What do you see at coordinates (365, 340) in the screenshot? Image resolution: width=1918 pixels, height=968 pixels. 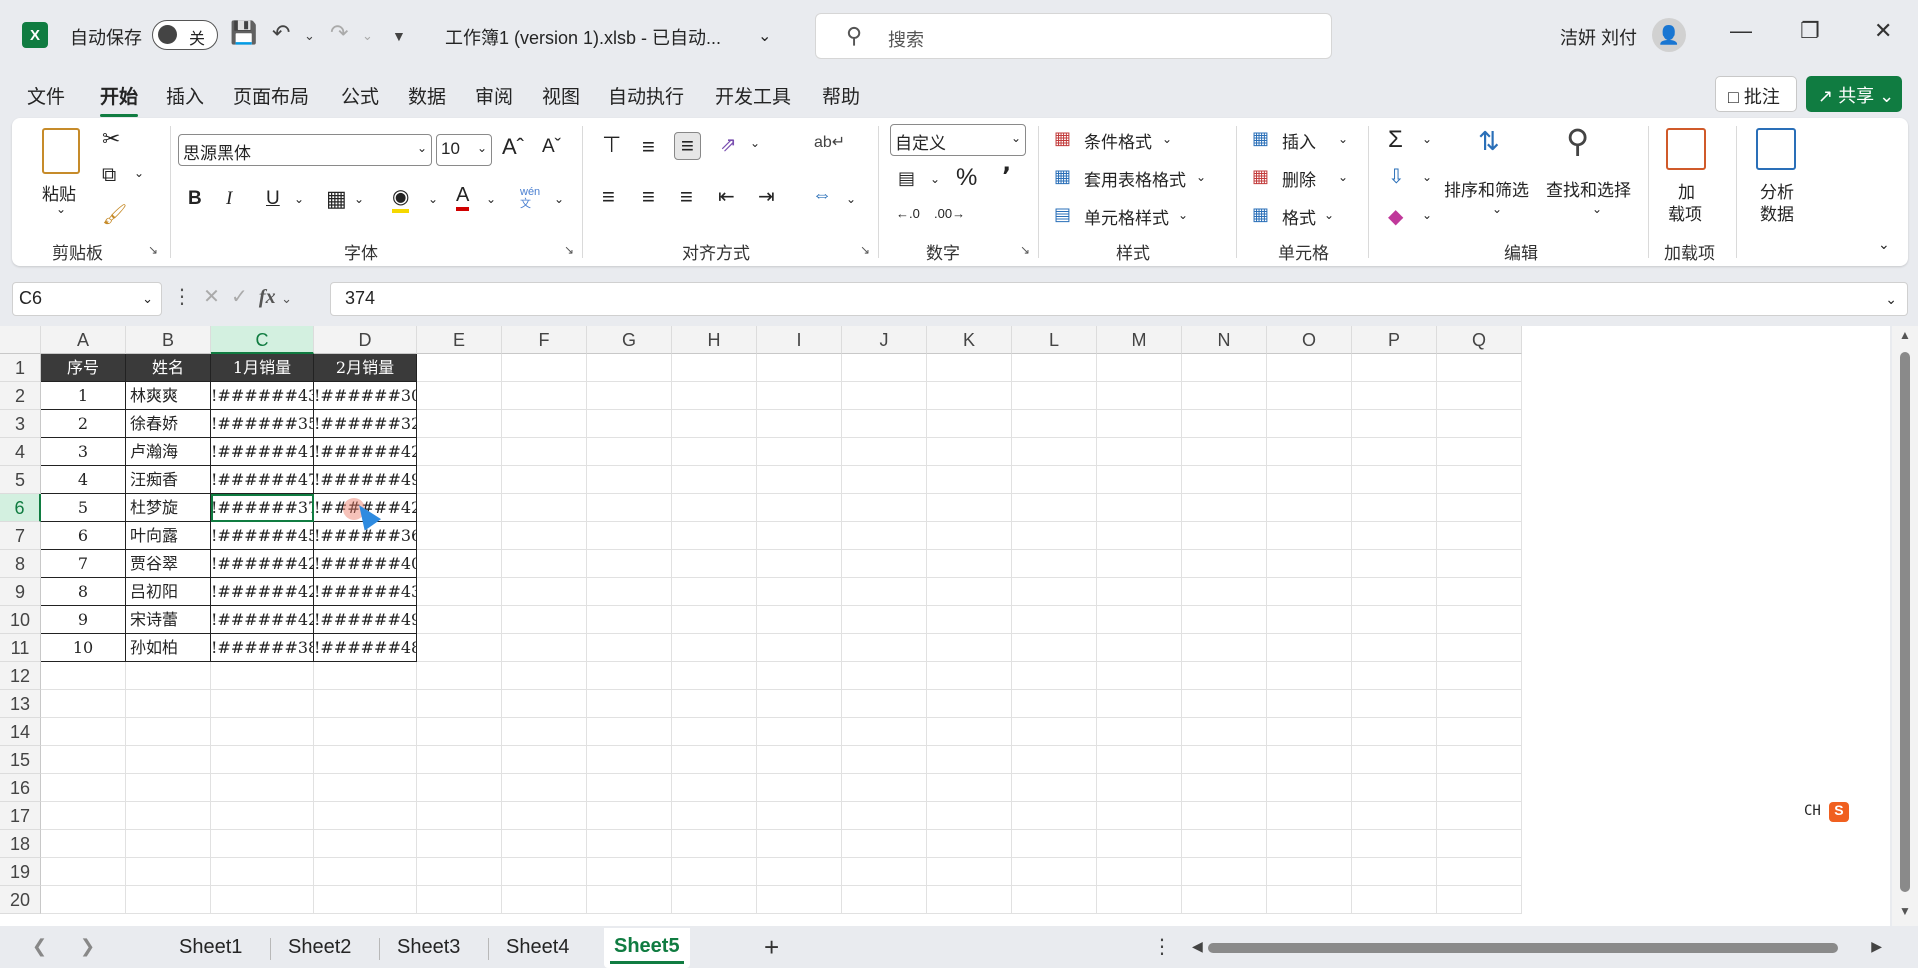 I see `column-header: D` at bounding box center [365, 340].